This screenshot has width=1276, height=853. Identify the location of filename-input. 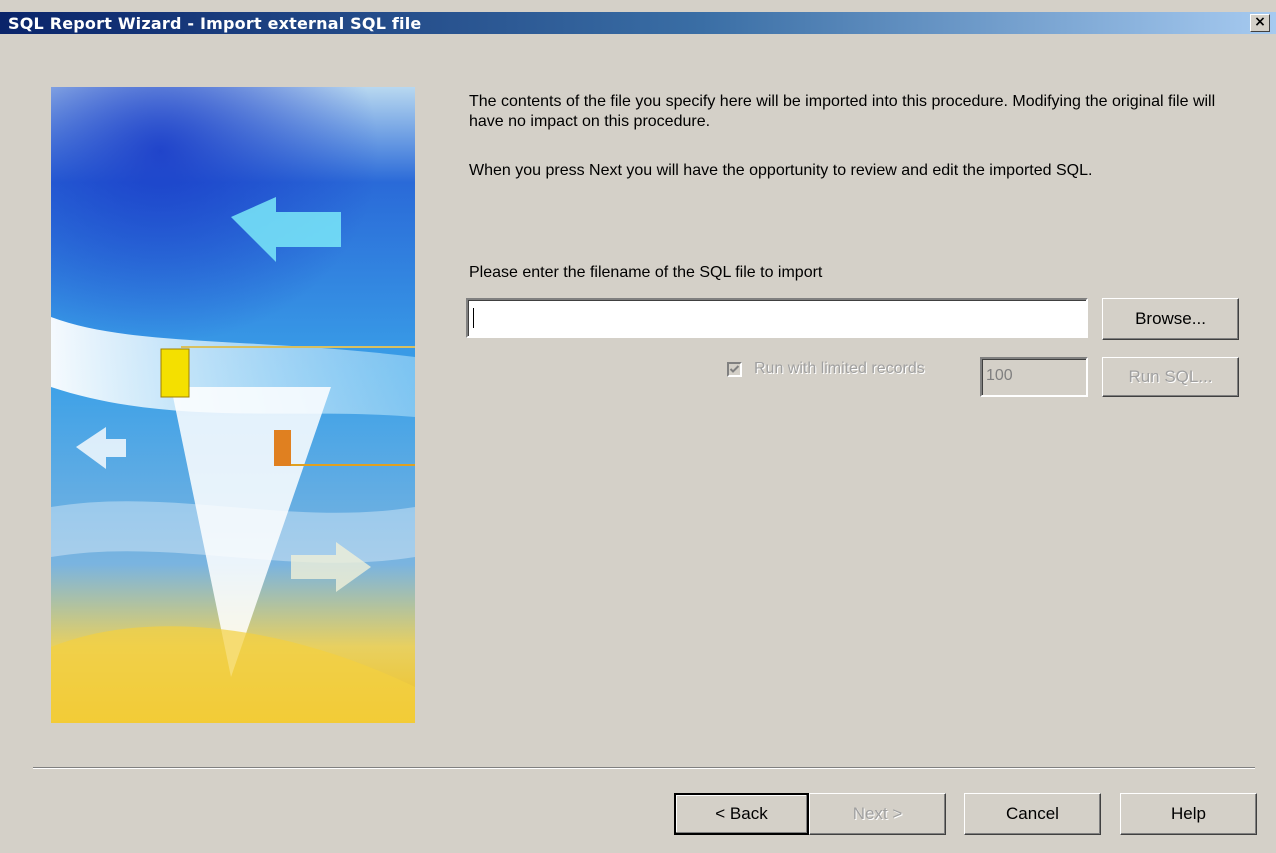
(777, 318).